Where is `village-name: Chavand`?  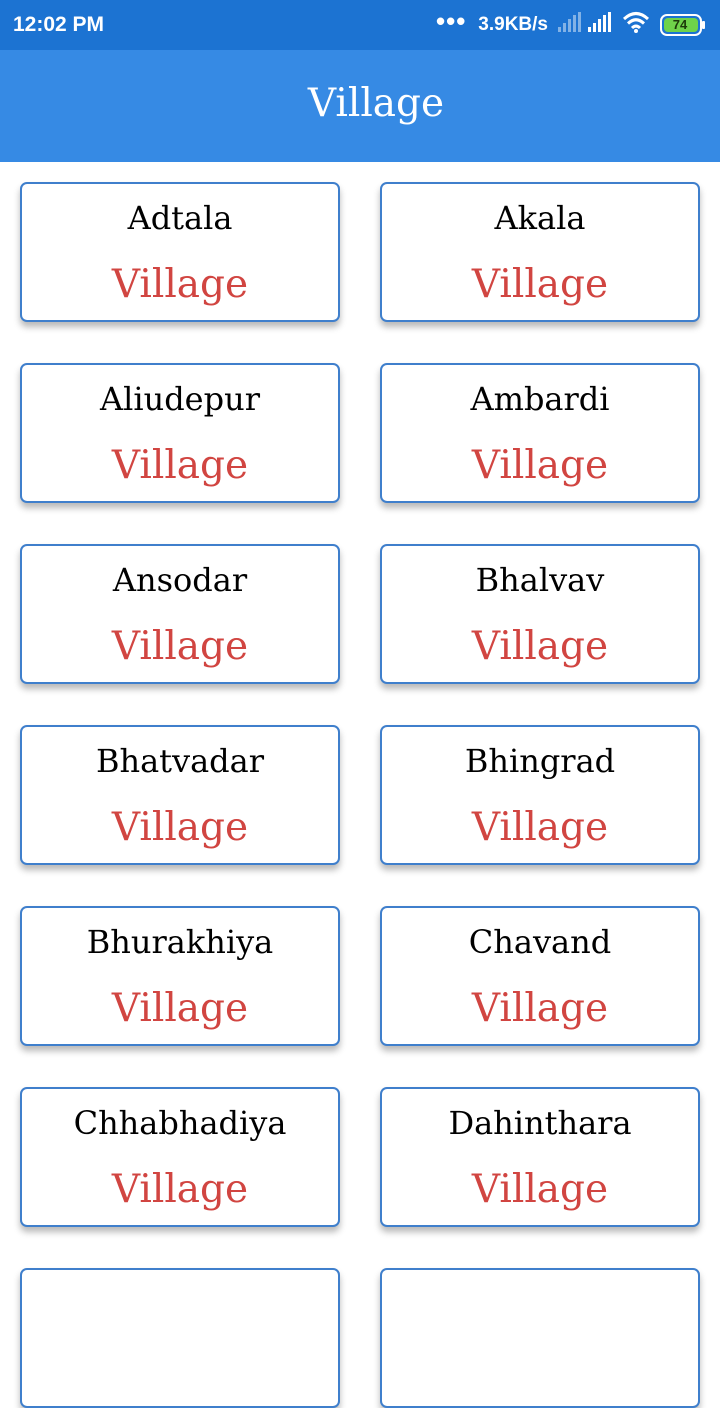
village-name: Chavand is located at coordinates (540, 942).